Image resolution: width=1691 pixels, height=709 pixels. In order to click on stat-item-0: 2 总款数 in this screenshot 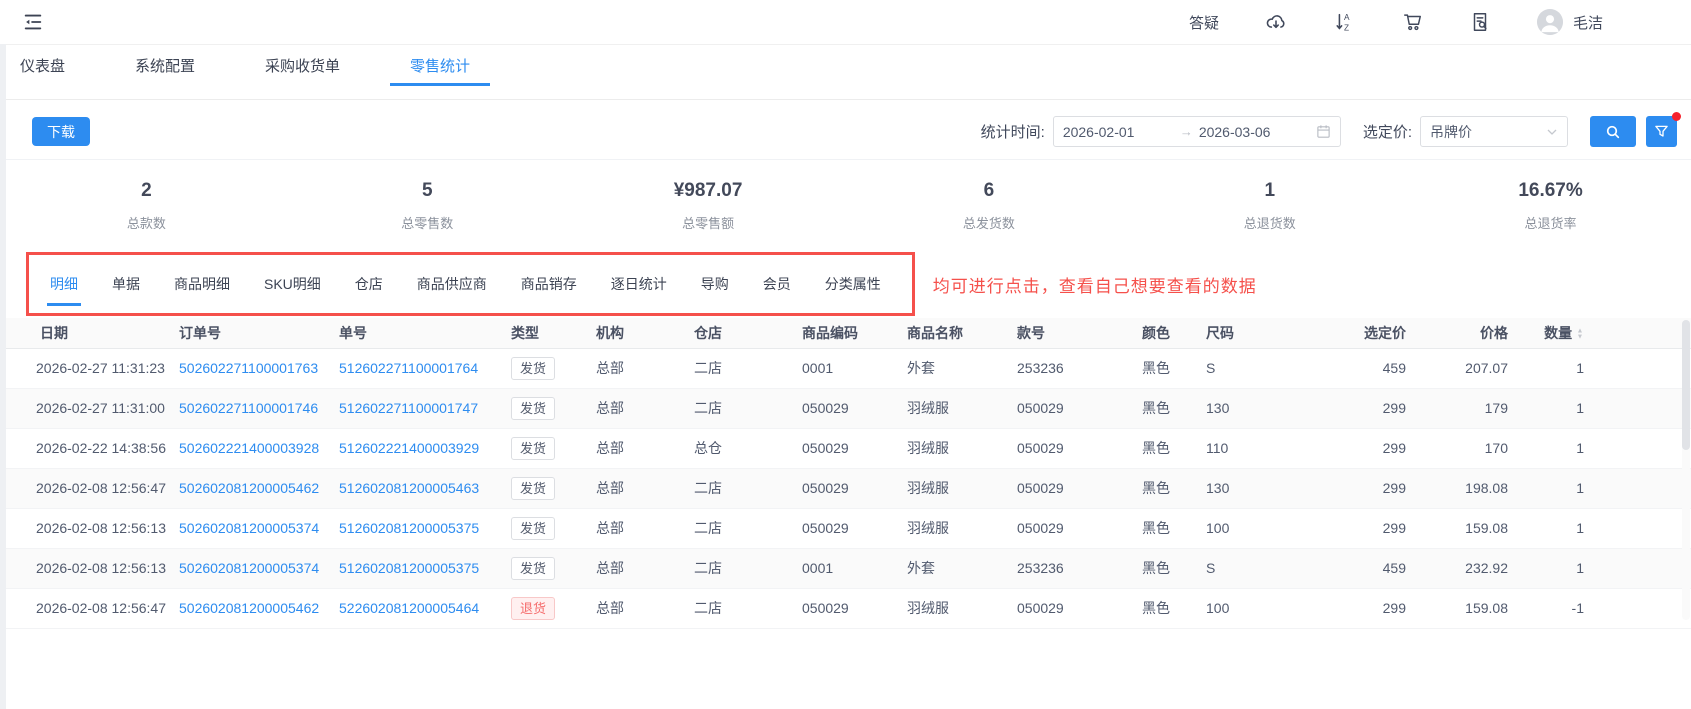, I will do `click(146, 206)`.